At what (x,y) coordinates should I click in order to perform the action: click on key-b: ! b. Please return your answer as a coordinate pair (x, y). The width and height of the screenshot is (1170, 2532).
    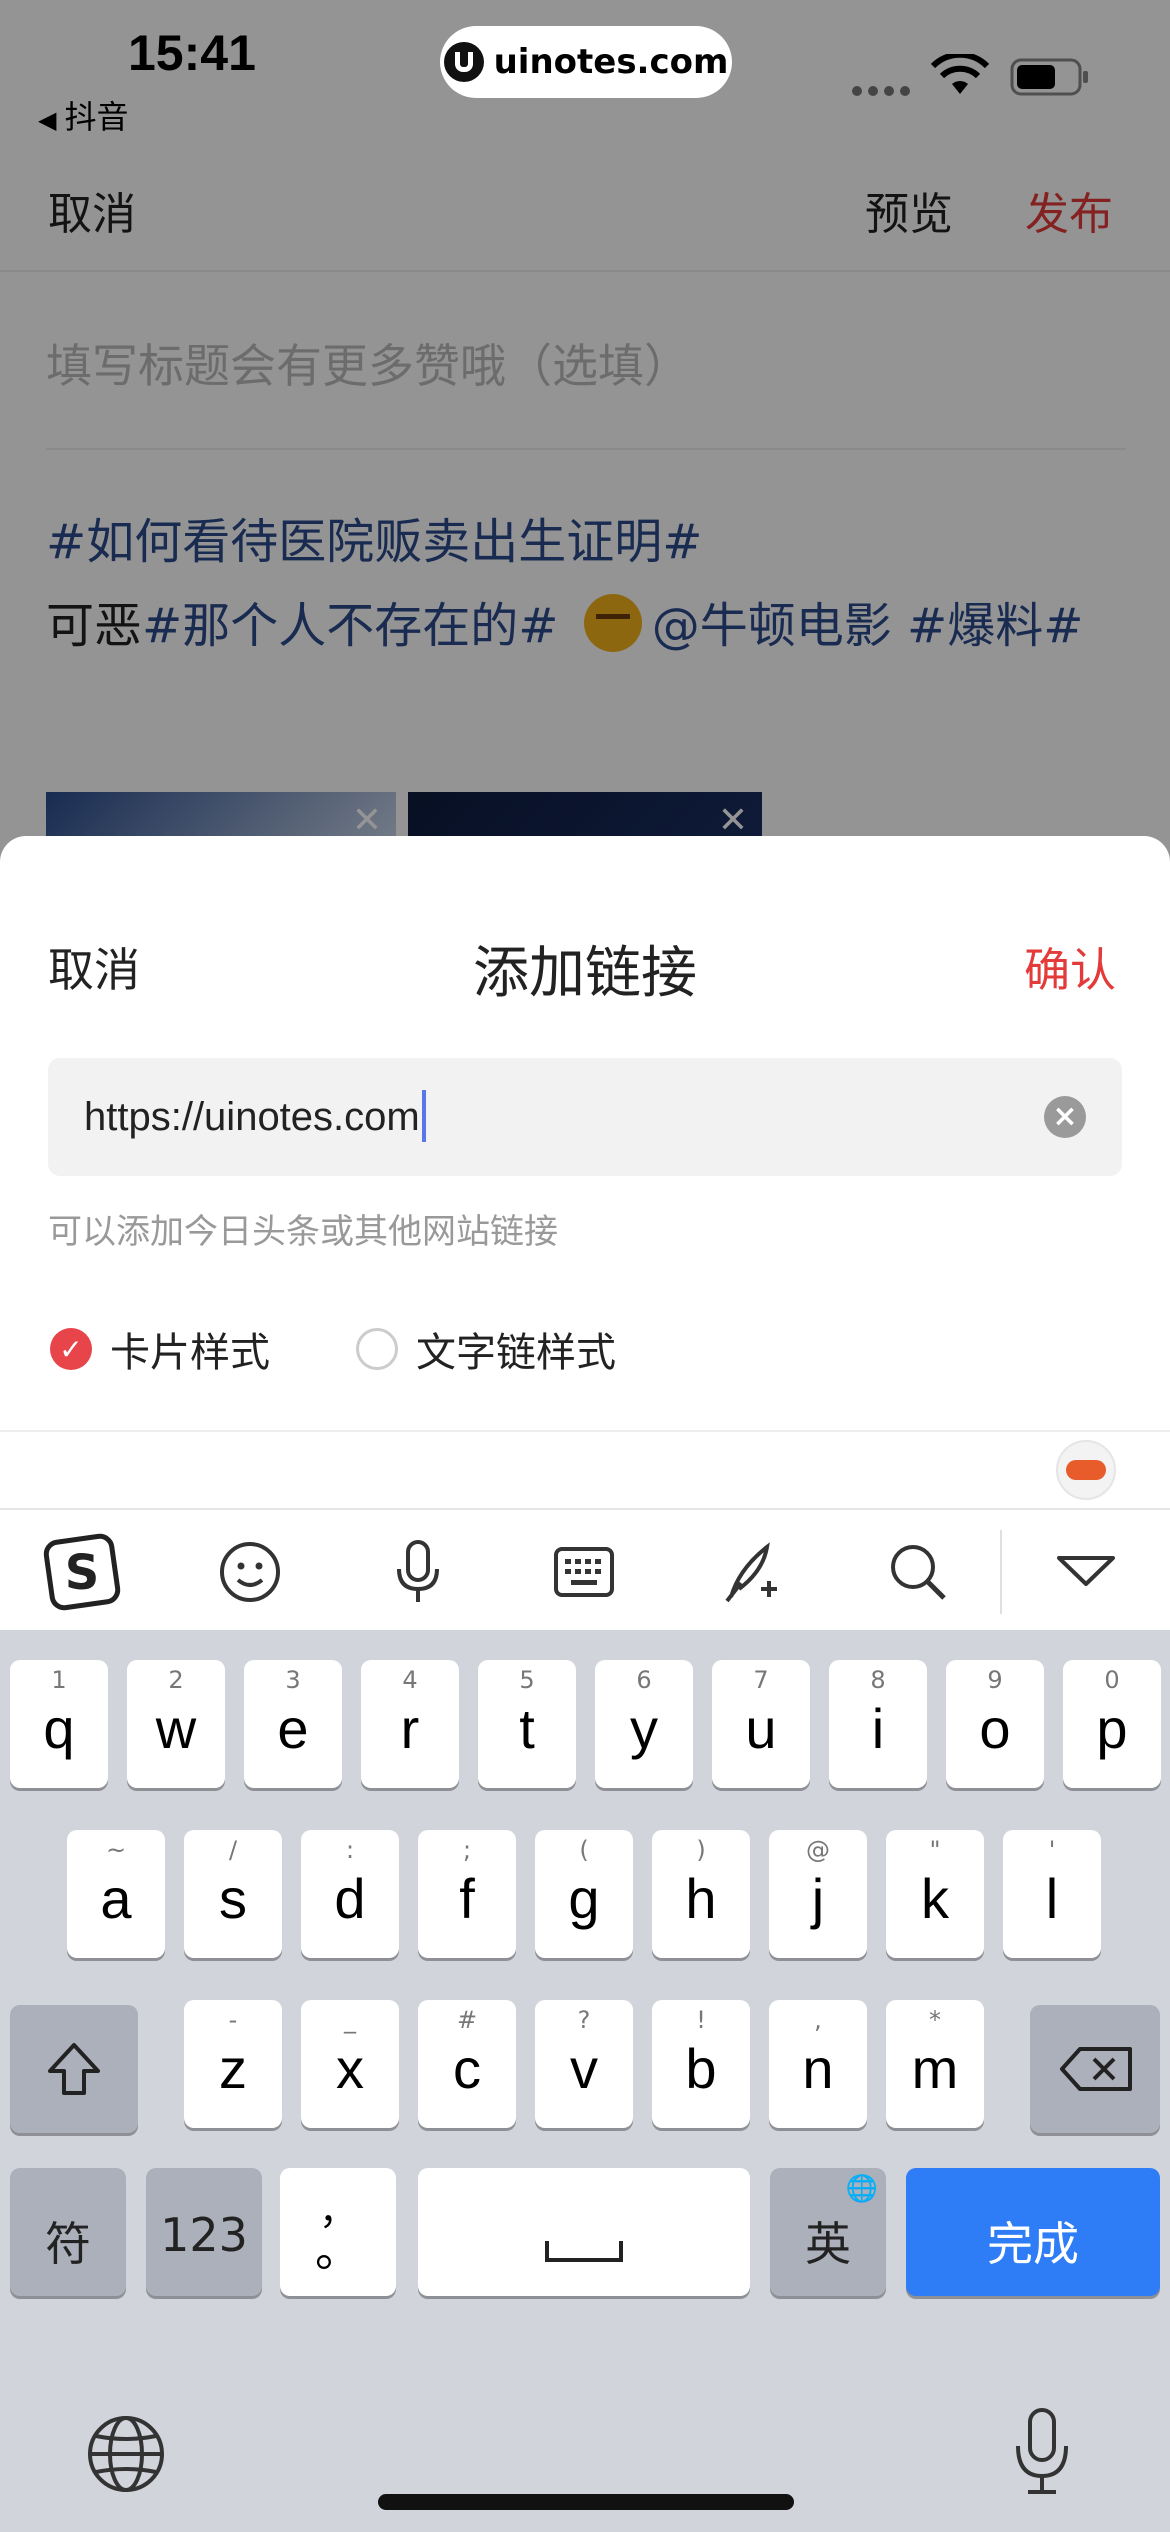
    Looking at the image, I should click on (701, 2064).